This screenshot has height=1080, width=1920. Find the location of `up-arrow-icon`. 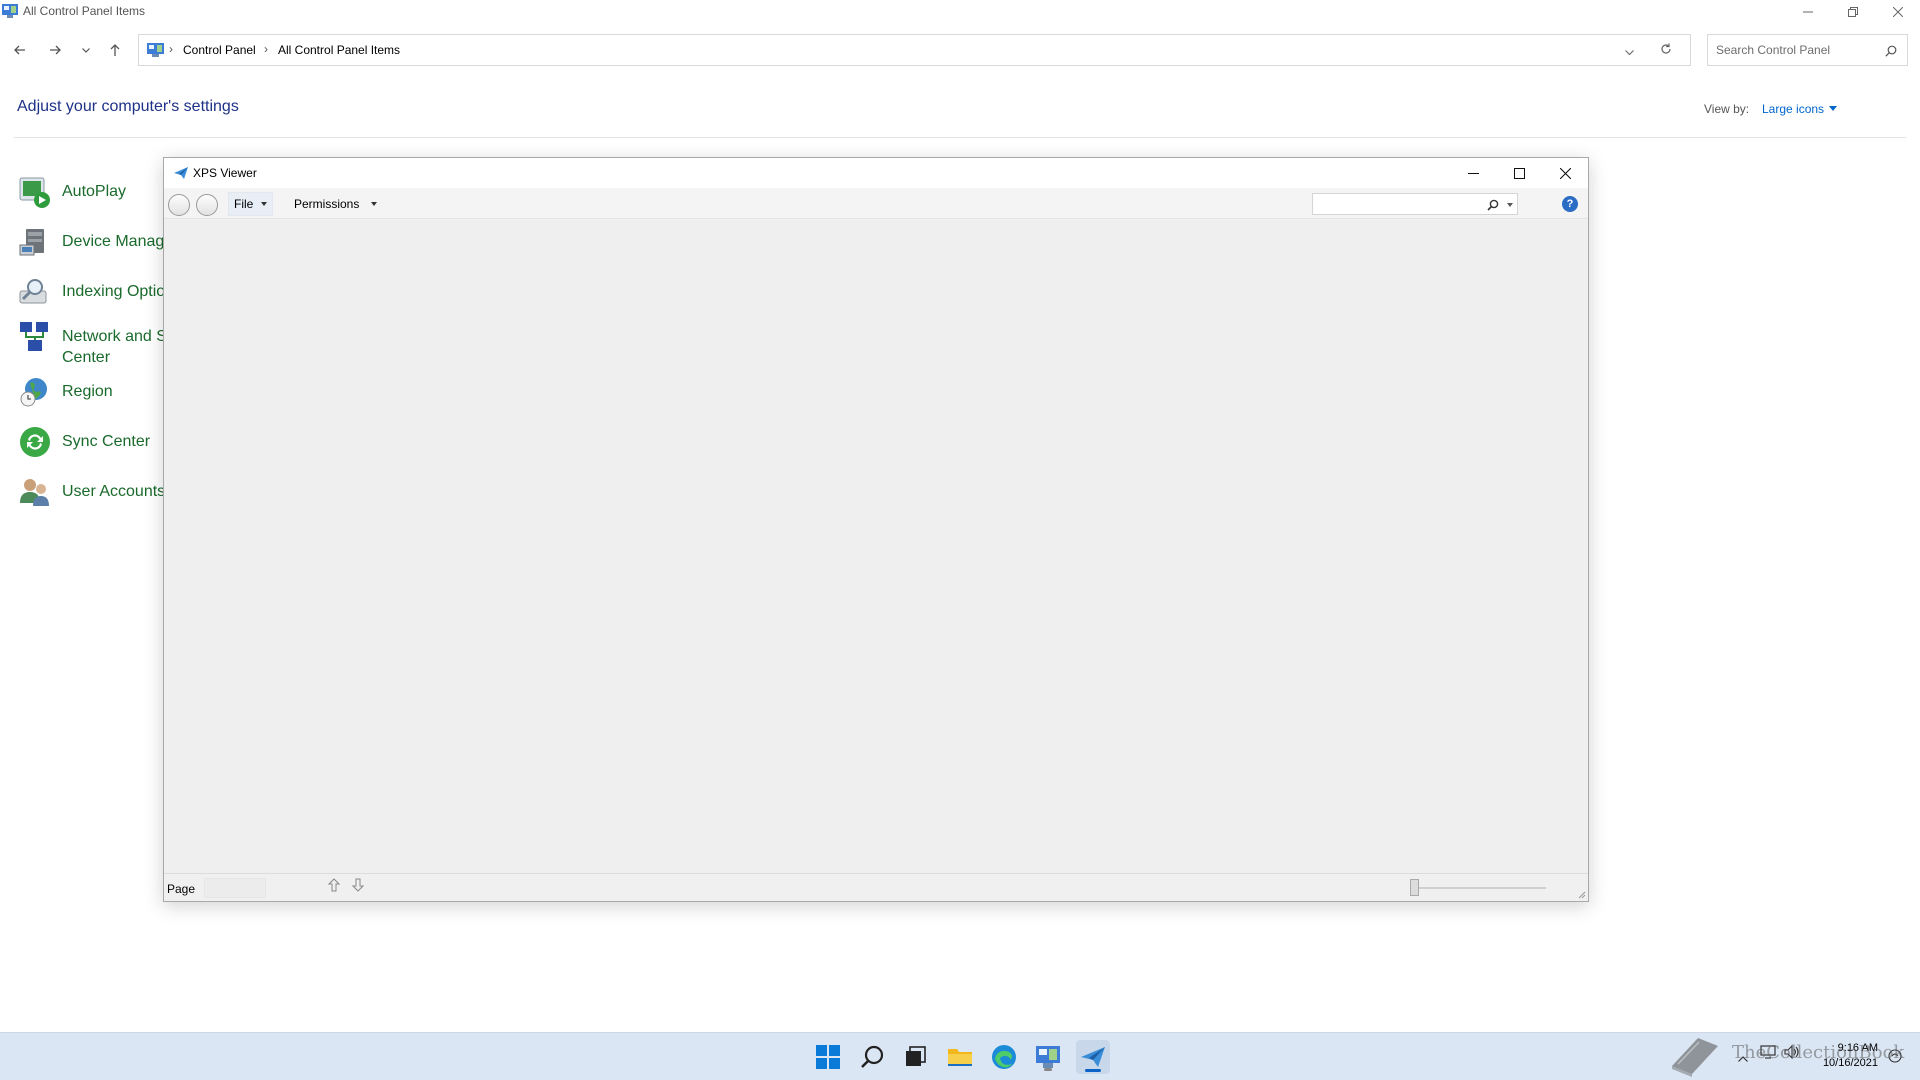

up-arrow-icon is located at coordinates (115, 50).